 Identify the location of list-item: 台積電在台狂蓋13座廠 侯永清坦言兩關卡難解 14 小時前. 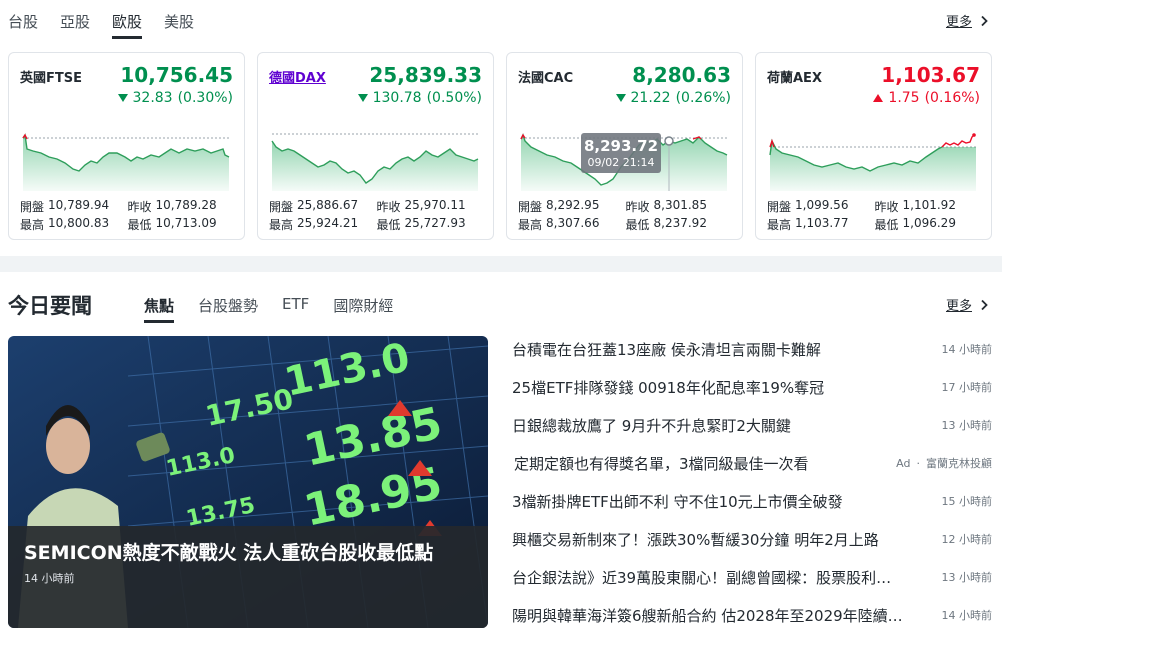
(752, 349).